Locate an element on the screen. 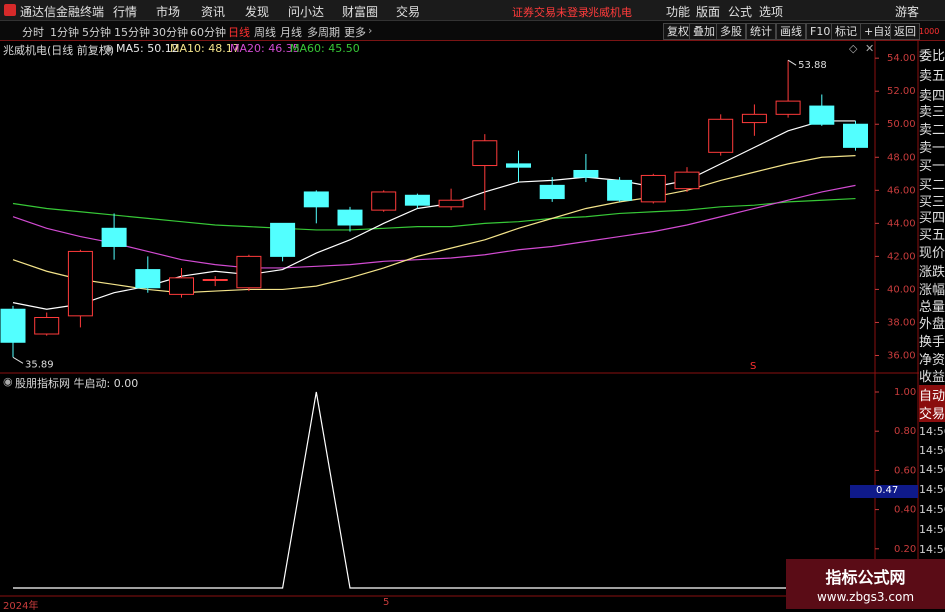 This screenshot has height=612, width=945. biaoji-button: 标记 is located at coordinates (846, 31).